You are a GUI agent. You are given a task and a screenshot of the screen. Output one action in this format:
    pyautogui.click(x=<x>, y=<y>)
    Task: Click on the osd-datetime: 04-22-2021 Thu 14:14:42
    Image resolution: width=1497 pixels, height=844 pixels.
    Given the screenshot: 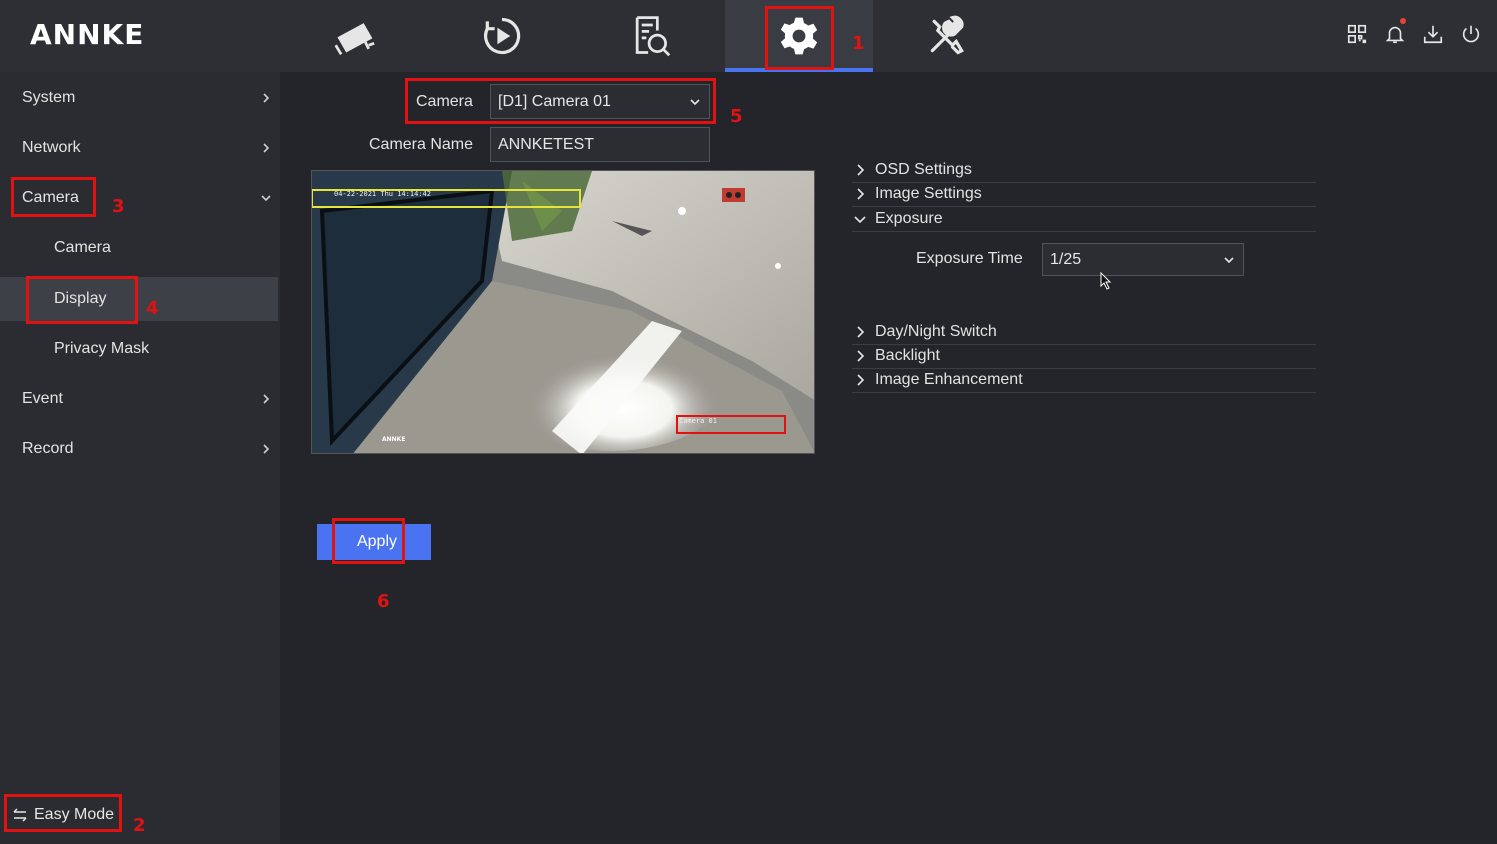 What is the action you would take?
    pyautogui.click(x=382, y=194)
    